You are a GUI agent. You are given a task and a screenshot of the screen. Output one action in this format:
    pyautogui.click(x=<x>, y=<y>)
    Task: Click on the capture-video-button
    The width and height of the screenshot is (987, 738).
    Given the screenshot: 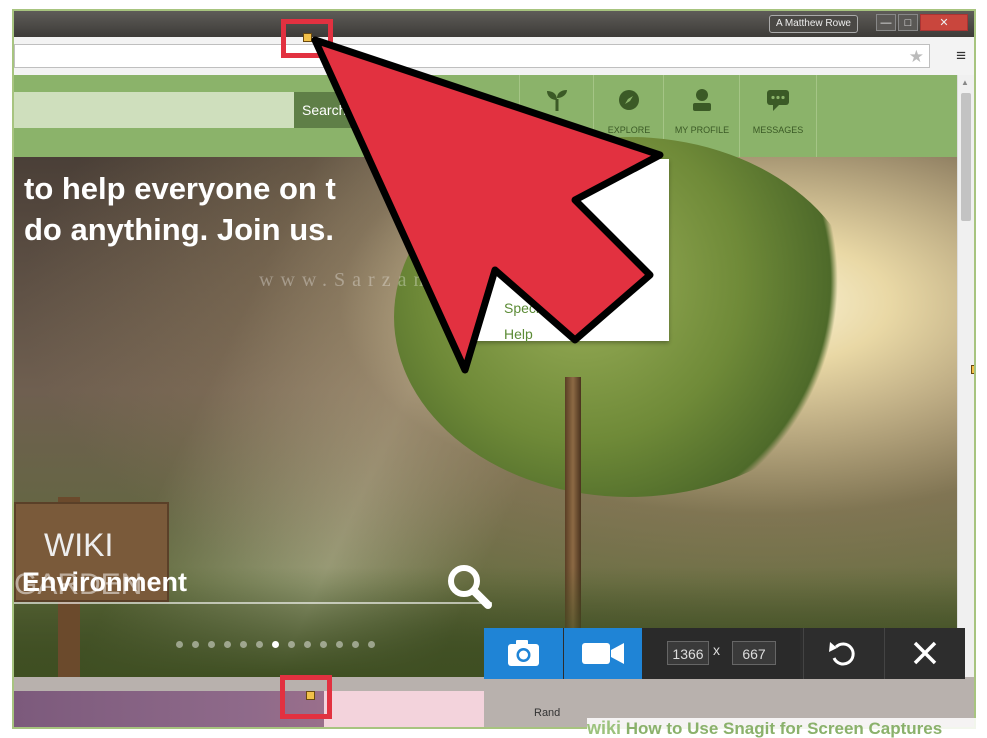 What is the action you would take?
    pyautogui.click(x=603, y=653)
    